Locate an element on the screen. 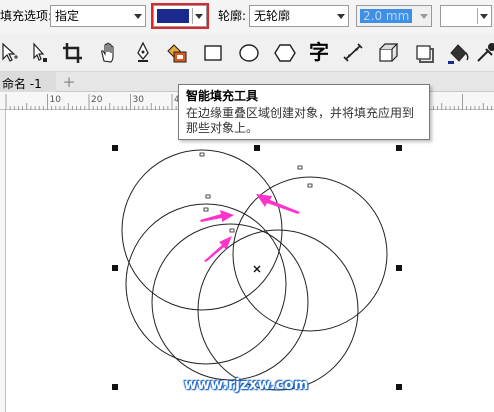 The width and height of the screenshot is (494, 412). tooltip-title: 智能填充工具 is located at coordinates (222, 96).